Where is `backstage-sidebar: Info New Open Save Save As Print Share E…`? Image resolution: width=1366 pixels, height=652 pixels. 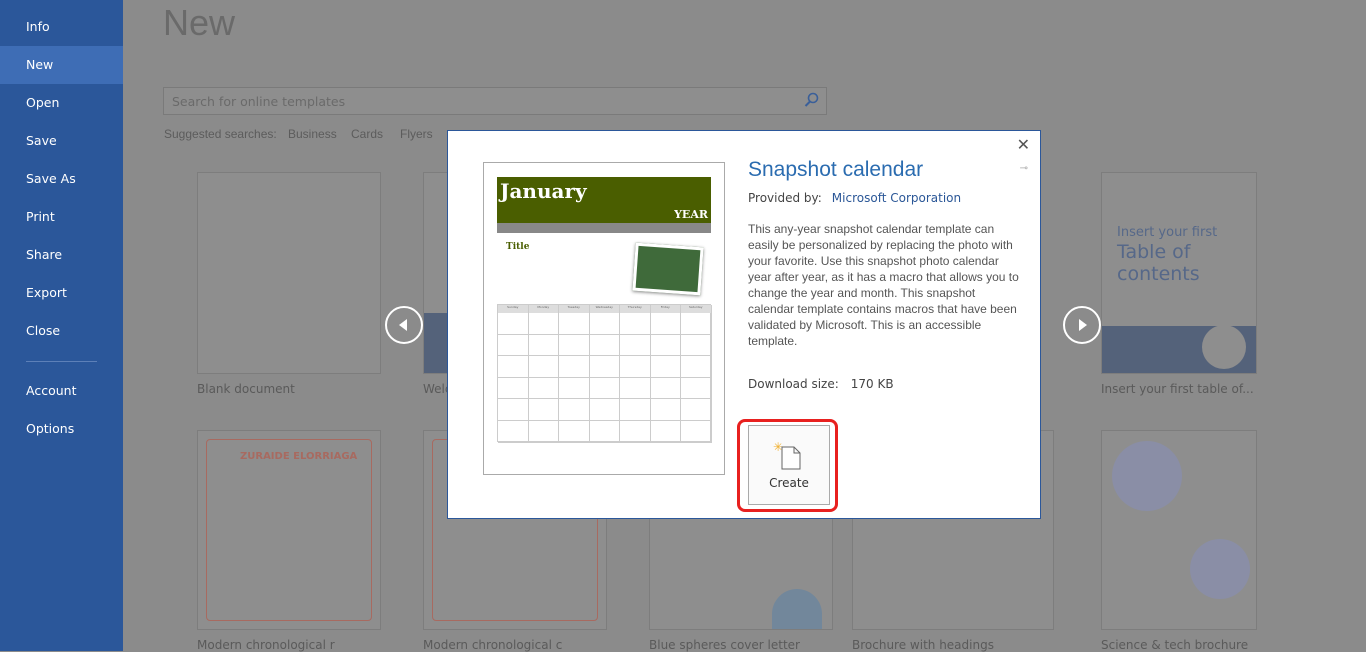 backstage-sidebar: Info New Open Save Save As Print Share E… is located at coordinates (61, 325).